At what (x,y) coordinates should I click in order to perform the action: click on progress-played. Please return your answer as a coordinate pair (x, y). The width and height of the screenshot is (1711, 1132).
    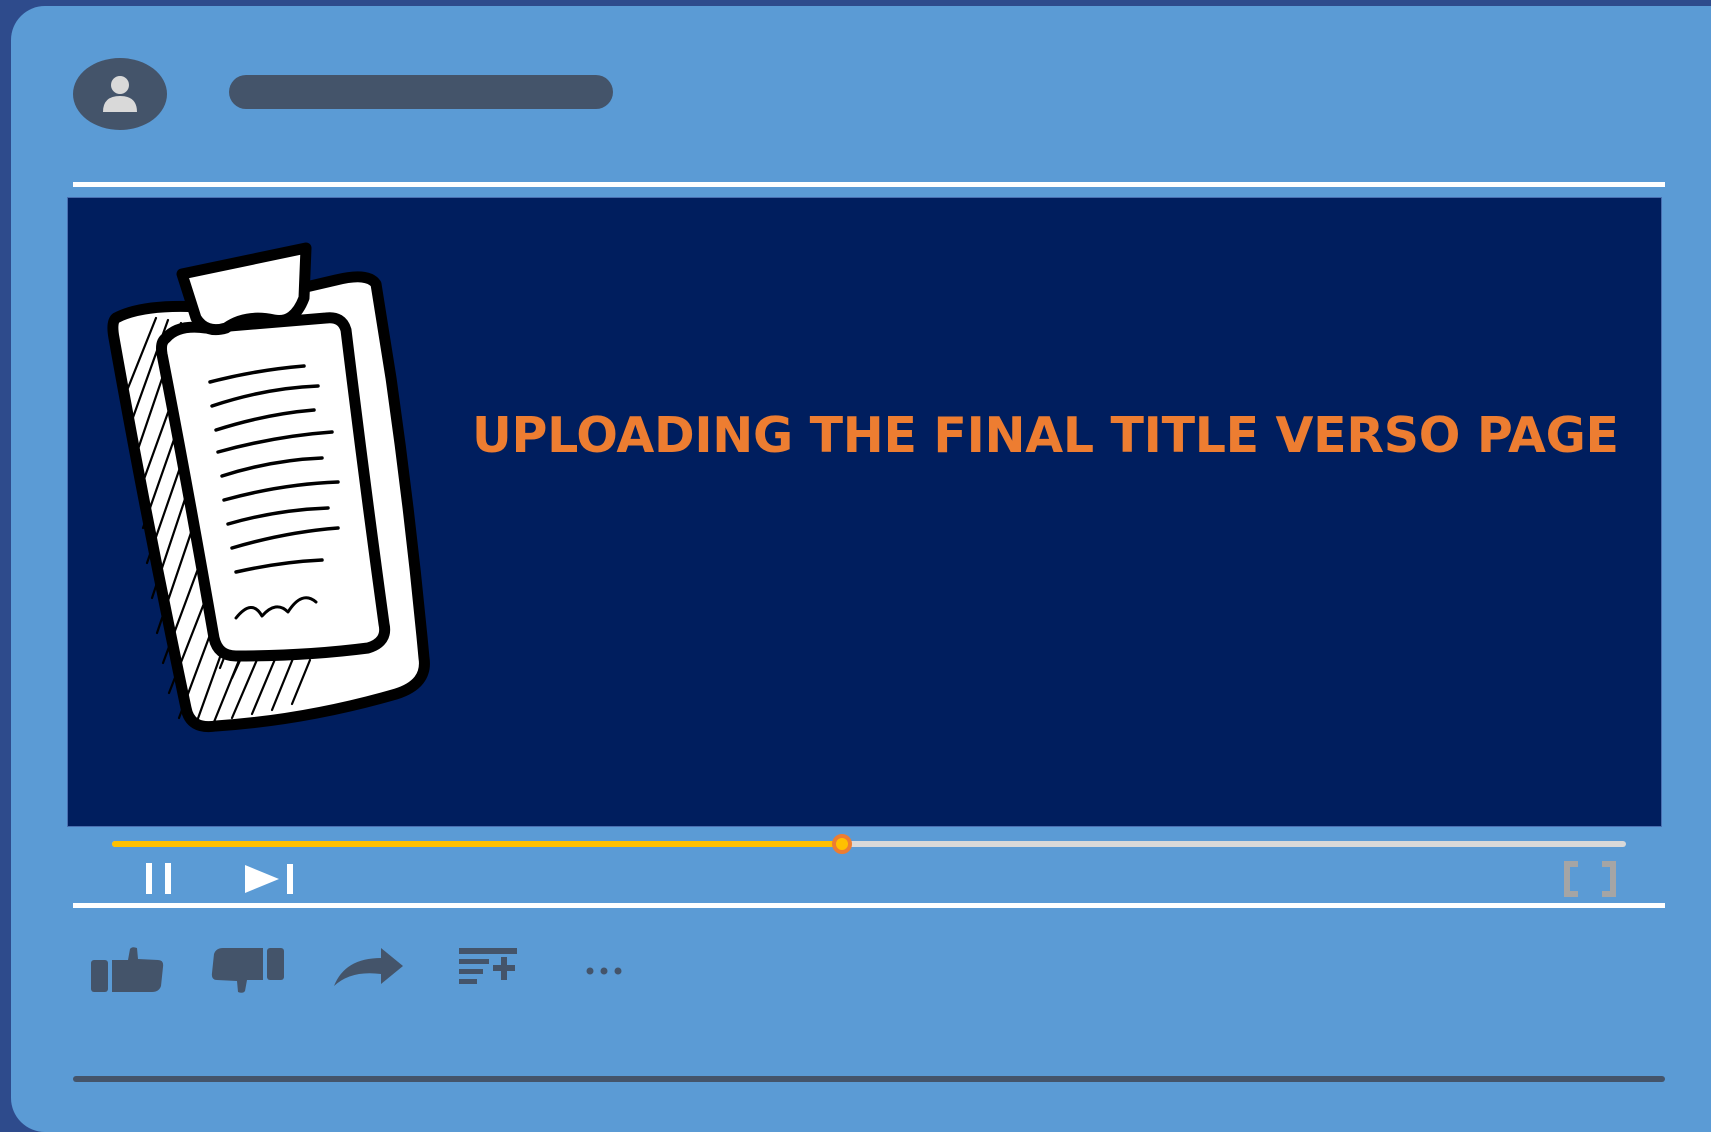
    Looking at the image, I should click on (477, 844).